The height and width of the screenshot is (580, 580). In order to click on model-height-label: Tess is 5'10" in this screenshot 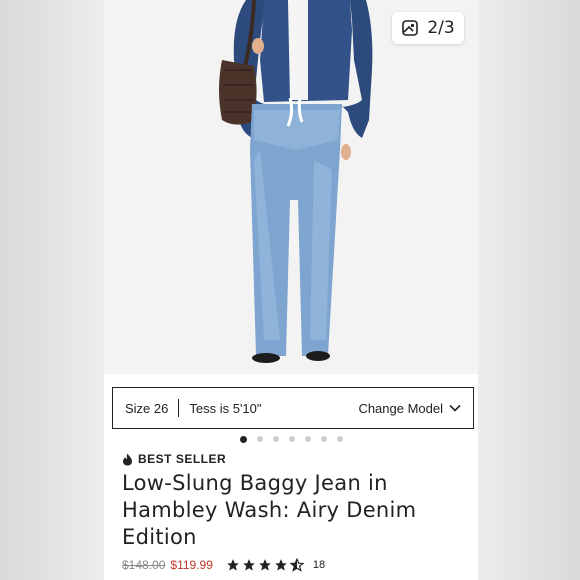, I will do `click(225, 408)`.